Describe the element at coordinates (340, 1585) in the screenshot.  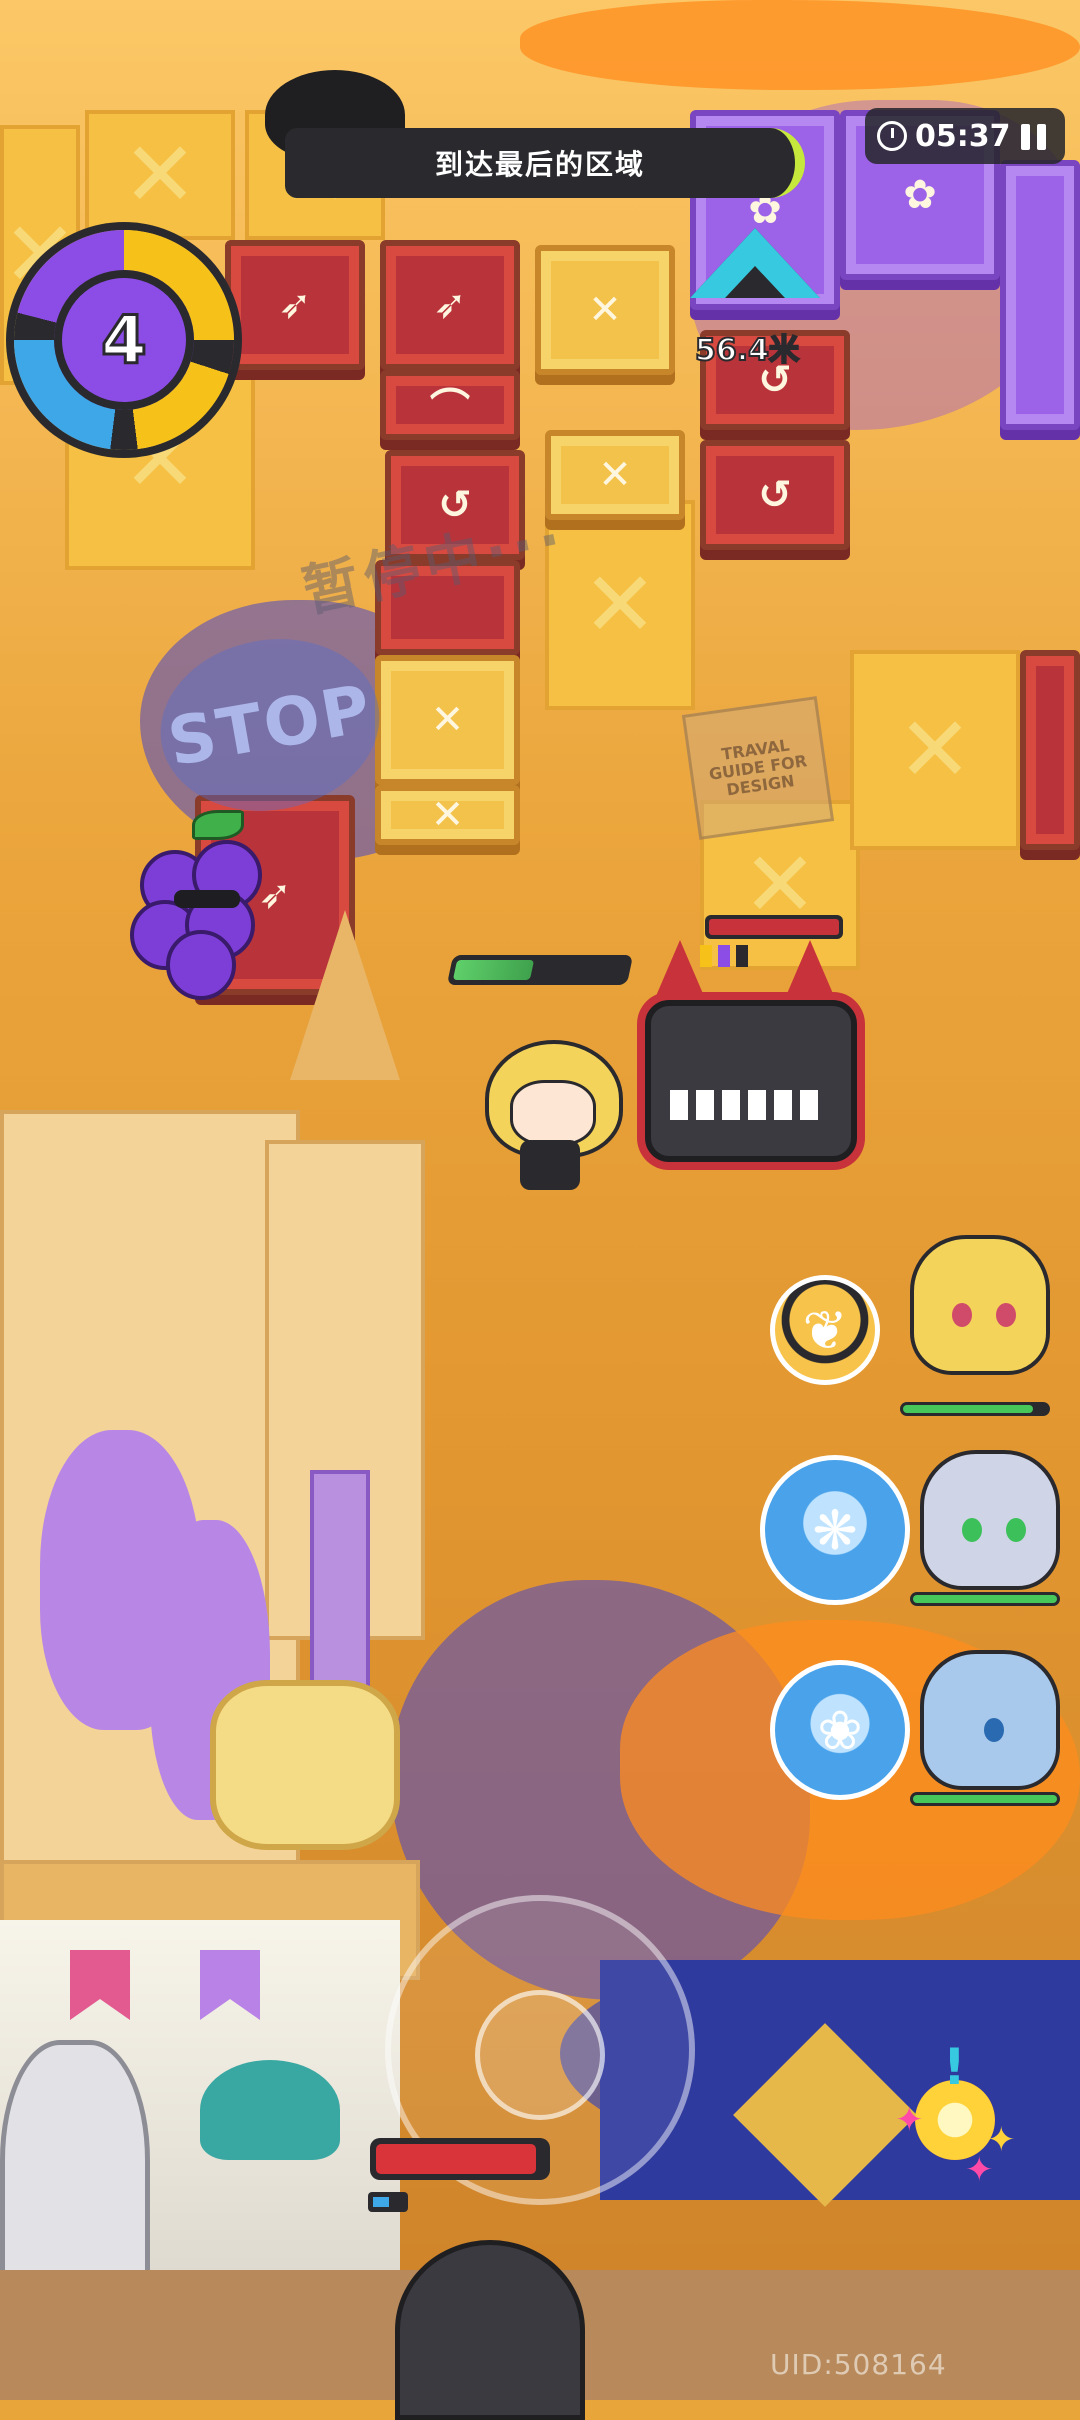
I see `banner-pole` at that location.